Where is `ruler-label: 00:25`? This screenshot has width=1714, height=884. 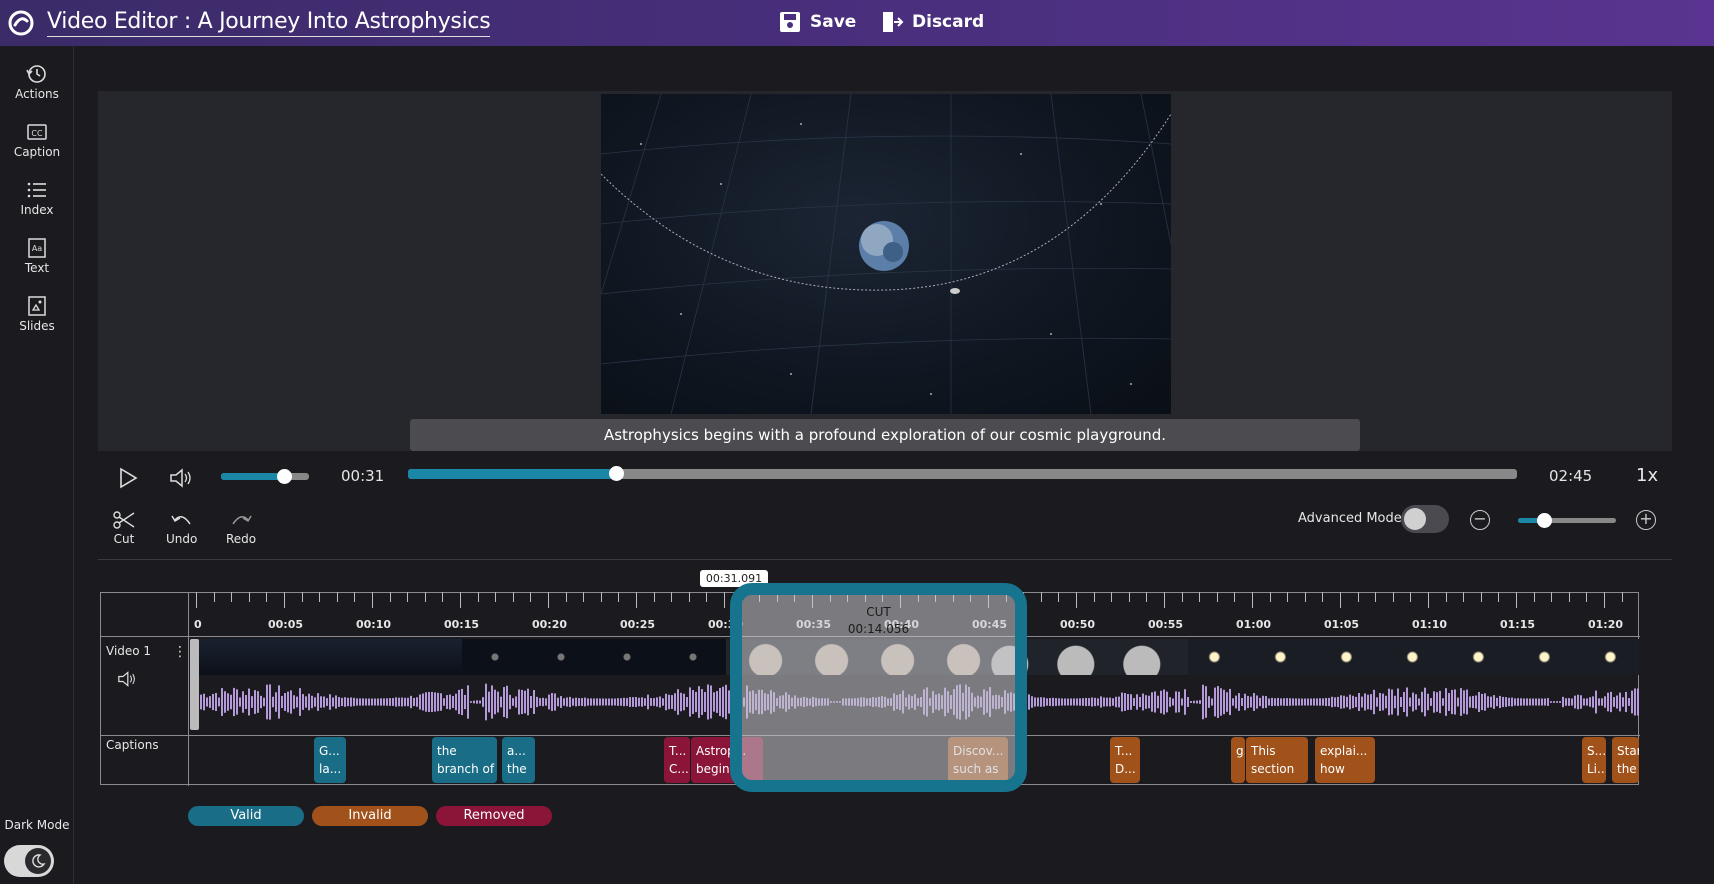 ruler-label: 00:25 is located at coordinates (638, 624).